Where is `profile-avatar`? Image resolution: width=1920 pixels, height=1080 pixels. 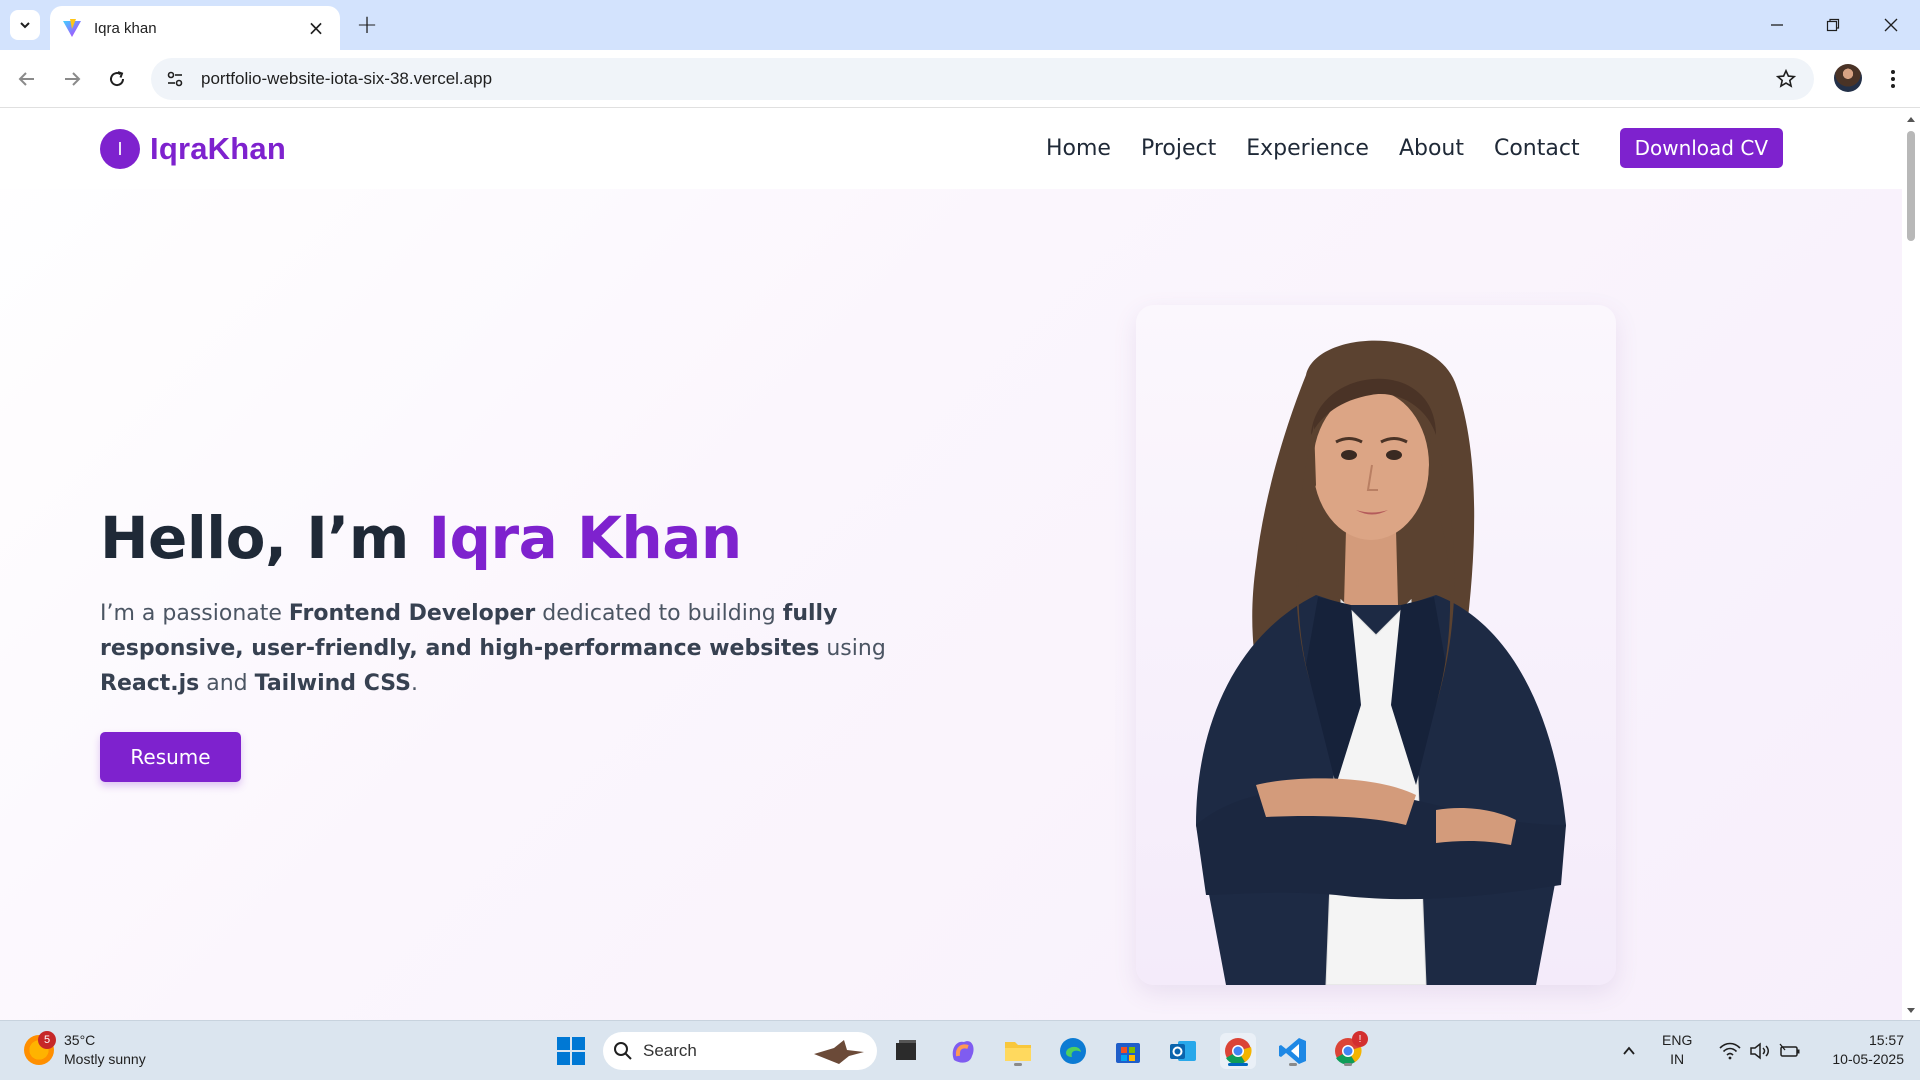
profile-avatar is located at coordinates (1848, 78).